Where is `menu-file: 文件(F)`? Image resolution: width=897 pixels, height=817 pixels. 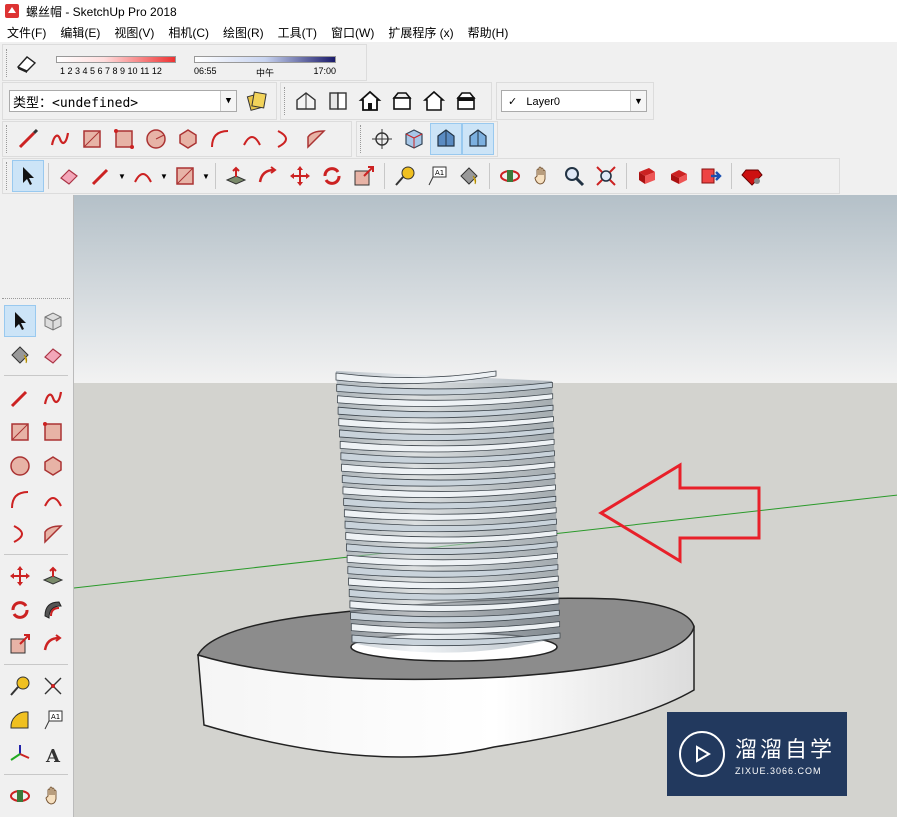 menu-file: 文件(F) is located at coordinates (26, 32).